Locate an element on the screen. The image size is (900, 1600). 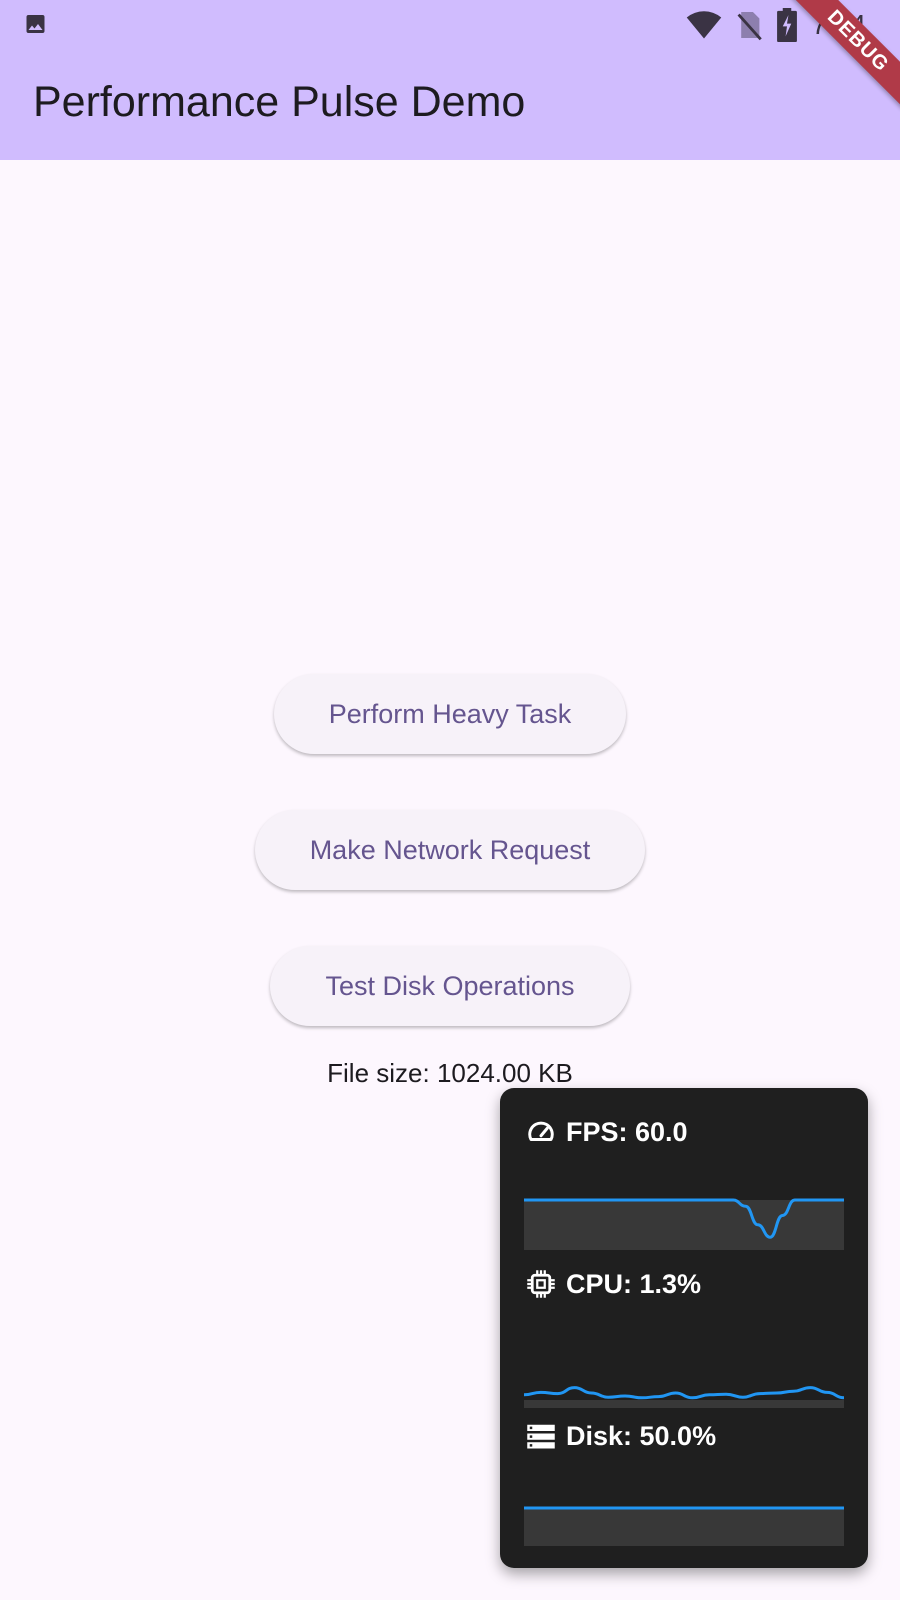
fps-graph-background is located at coordinates (684, 1225).